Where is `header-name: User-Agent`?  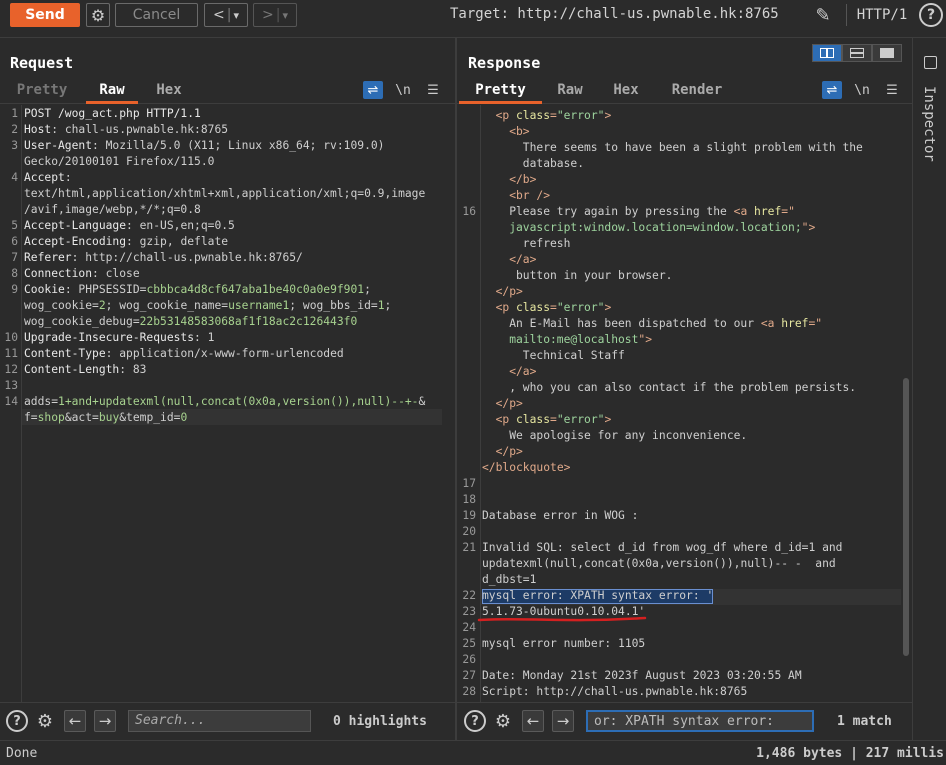
header-name: User-Agent is located at coordinates (58, 145).